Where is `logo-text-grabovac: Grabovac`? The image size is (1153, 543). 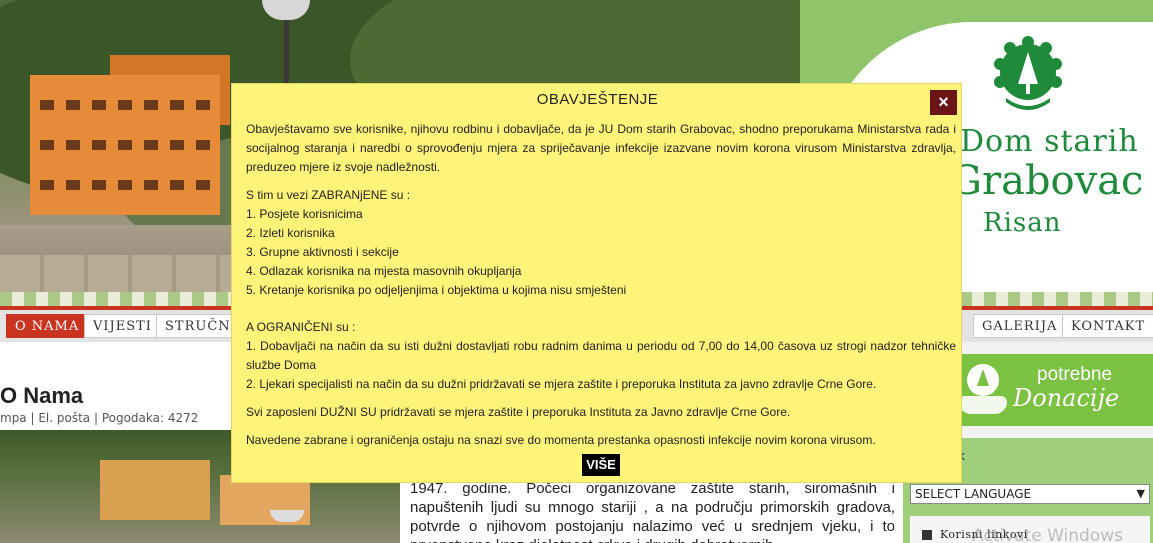 logo-text-grabovac: Grabovac is located at coordinates (1047, 181).